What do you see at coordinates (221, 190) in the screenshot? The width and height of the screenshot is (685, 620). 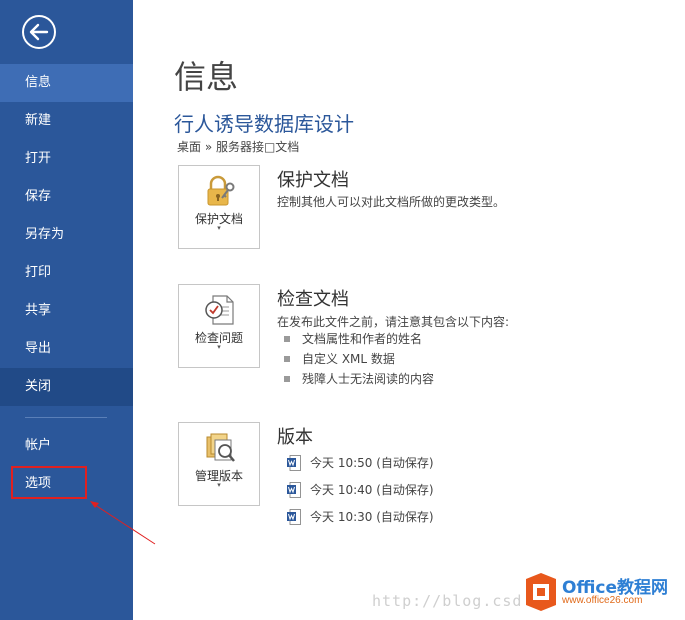 I see `lock-key-icon` at bounding box center [221, 190].